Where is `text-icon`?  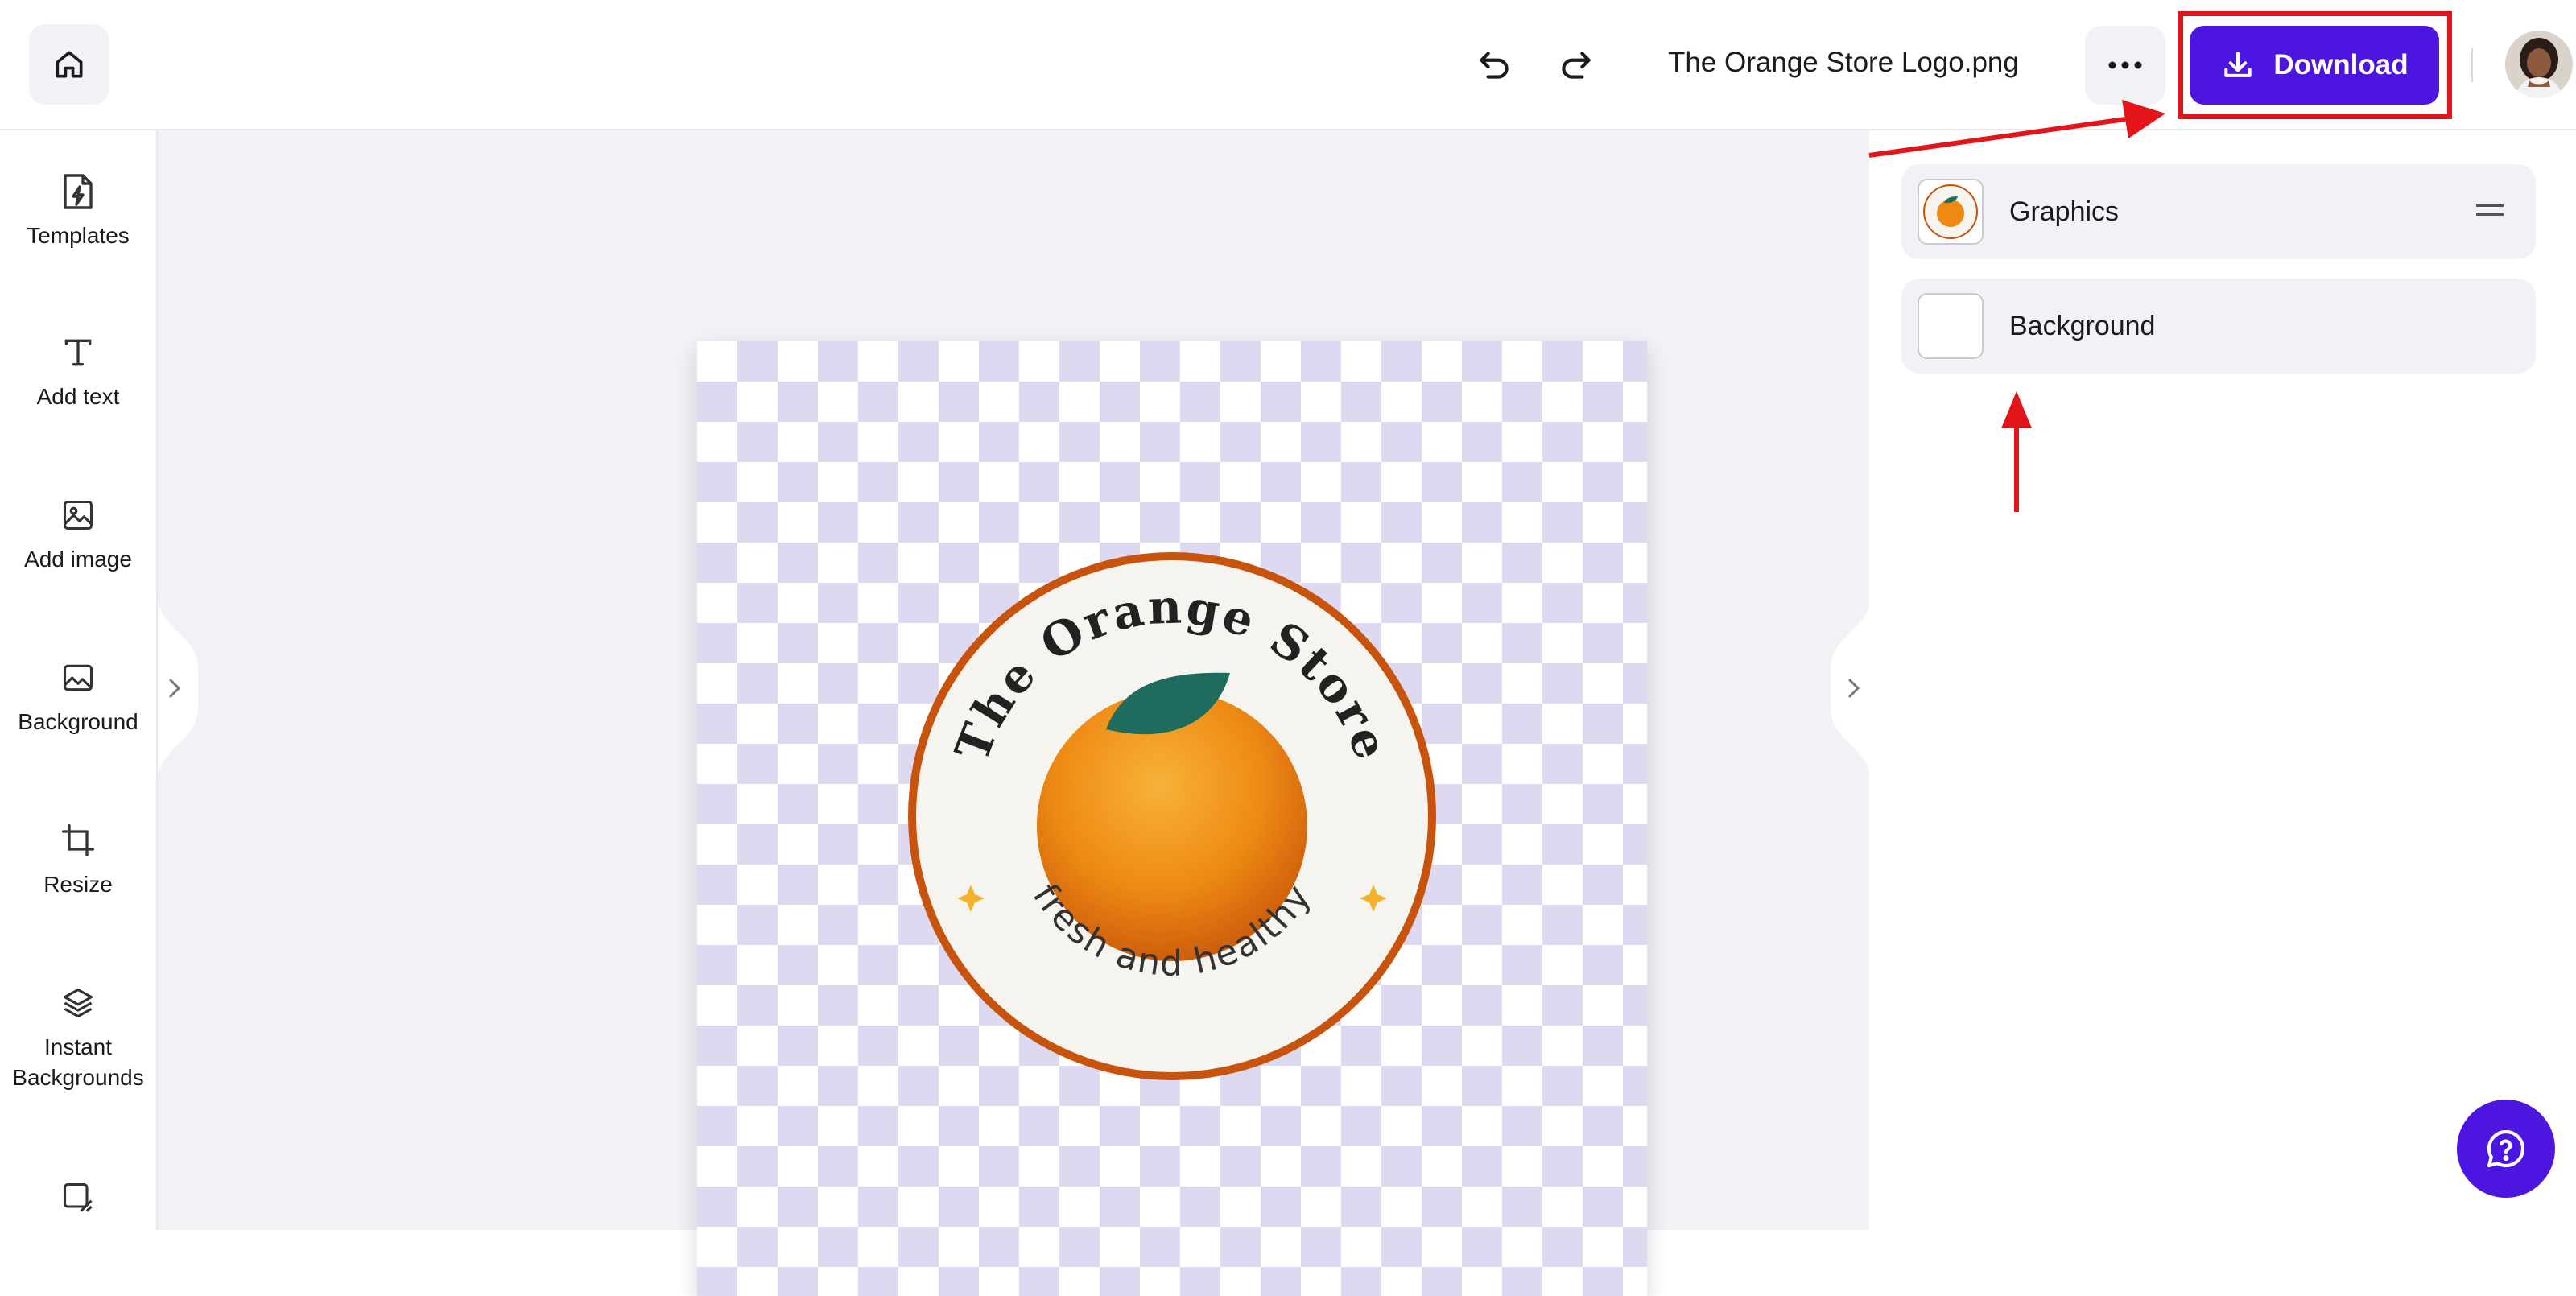
text-icon is located at coordinates (78, 352).